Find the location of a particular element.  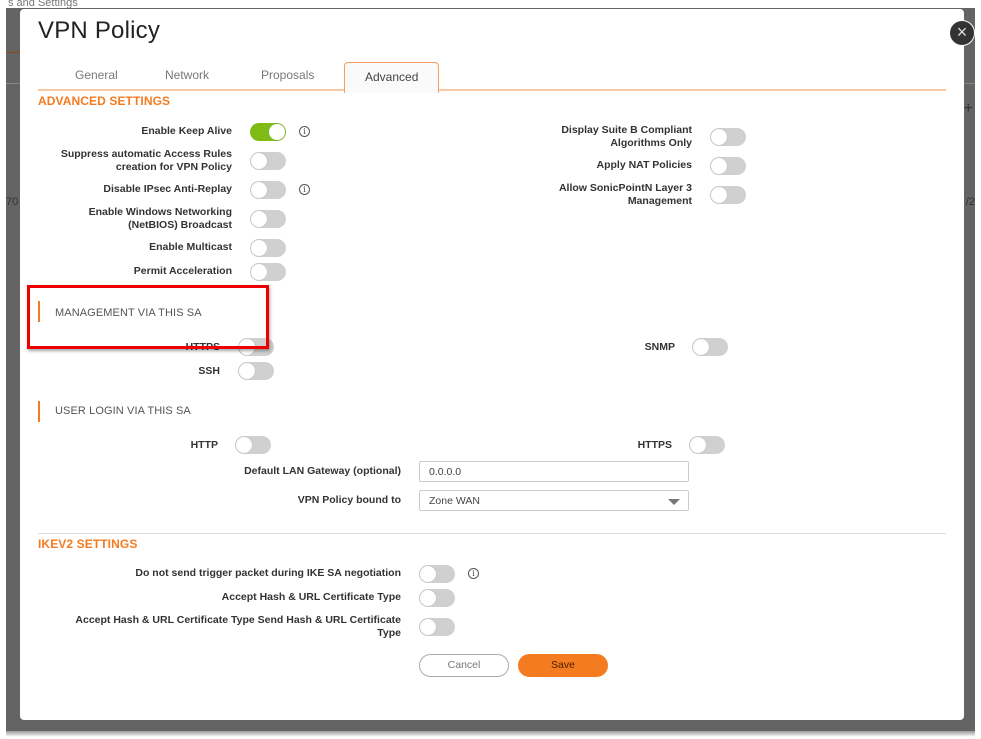

label-line: Algorithms Only is located at coordinates (651, 143).